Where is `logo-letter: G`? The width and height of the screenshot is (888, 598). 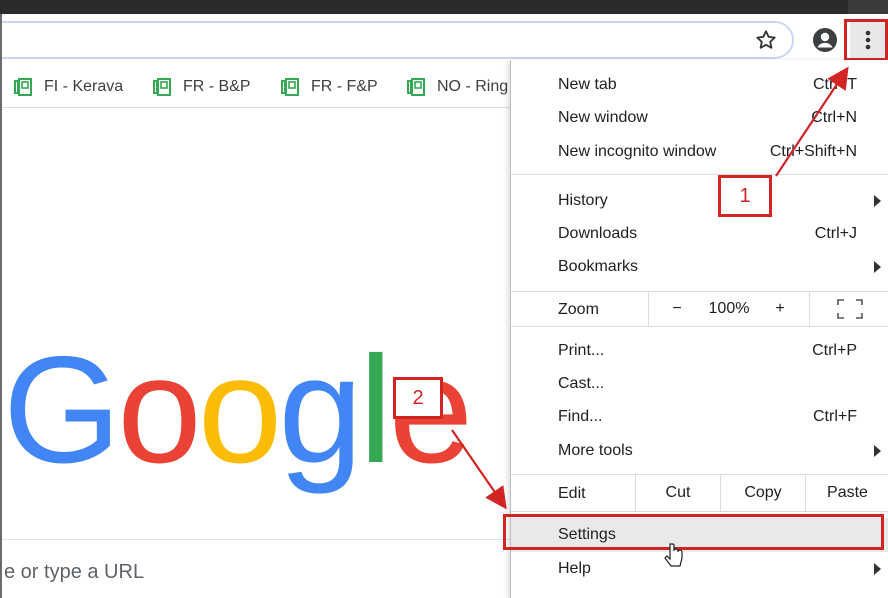 logo-letter: G is located at coordinates (62, 410).